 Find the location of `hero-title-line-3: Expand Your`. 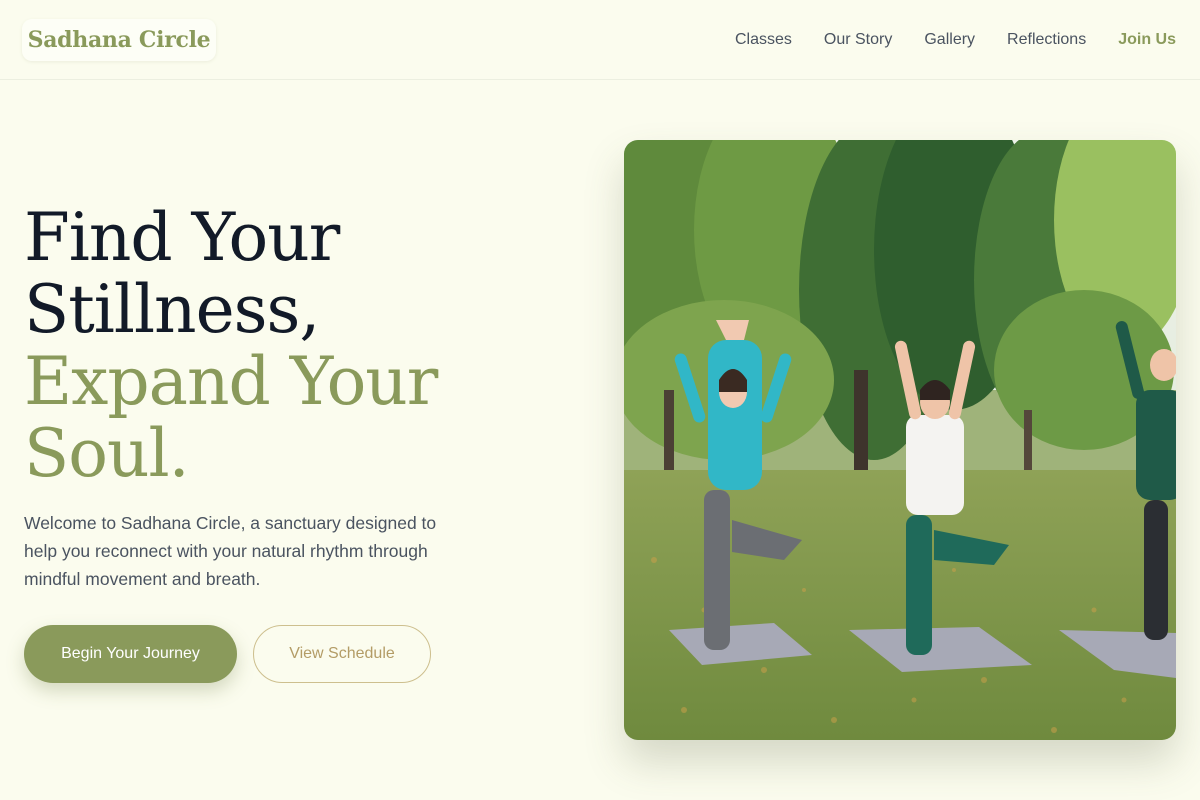

hero-title-line-3: Expand Your is located at coordinates (231, 381).